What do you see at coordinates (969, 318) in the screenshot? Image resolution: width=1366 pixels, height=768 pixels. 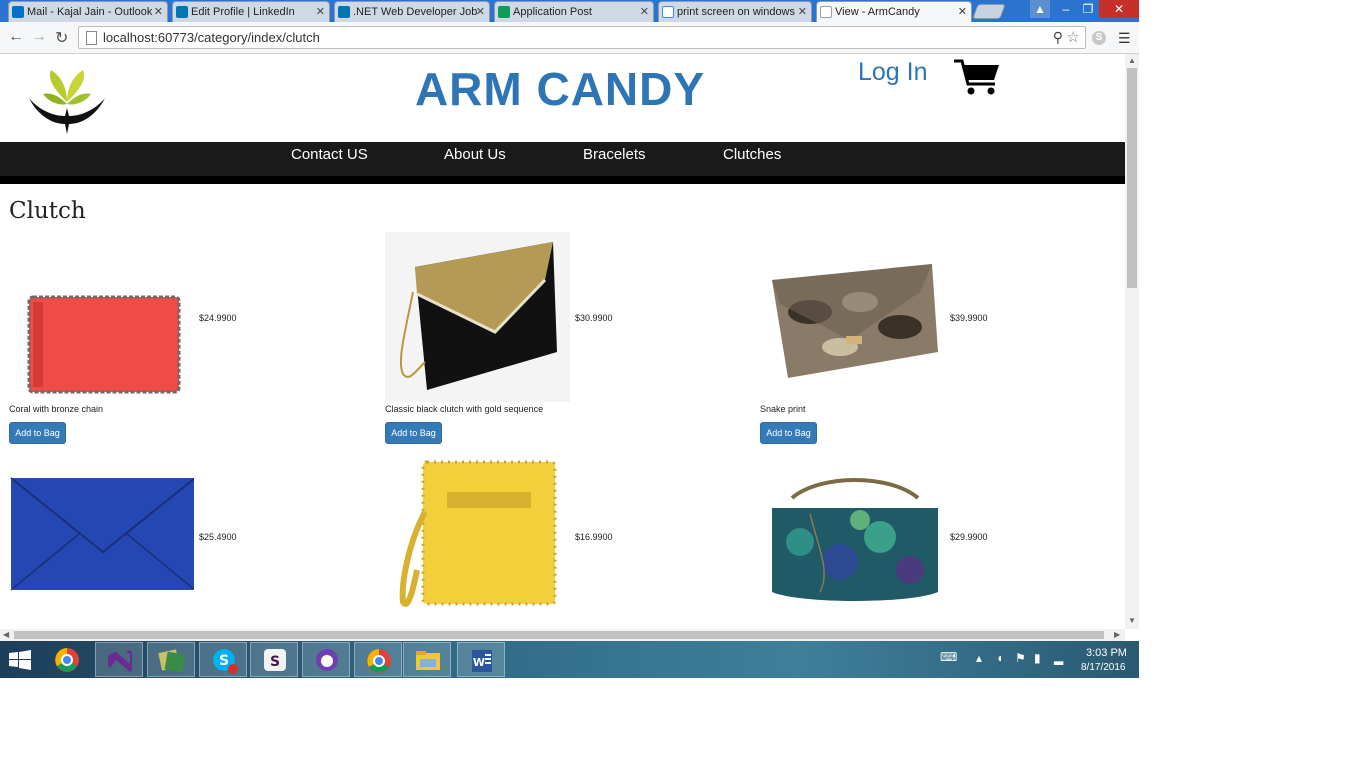 I see `product-price: $39.9900` at bounding box center [969, 318].